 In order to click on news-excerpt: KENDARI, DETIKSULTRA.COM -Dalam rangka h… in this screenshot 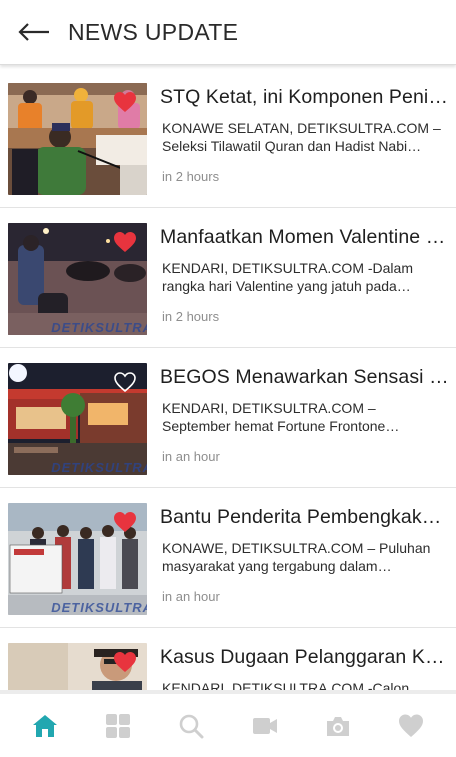, I will do `click(287, 277)`.